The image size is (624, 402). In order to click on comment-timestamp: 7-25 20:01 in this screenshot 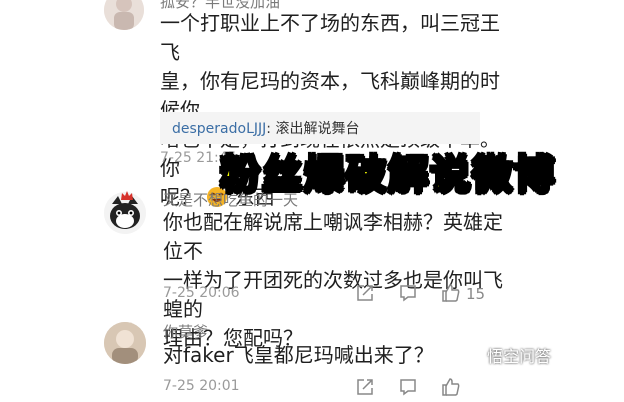, I will do `click(201, 386)`.